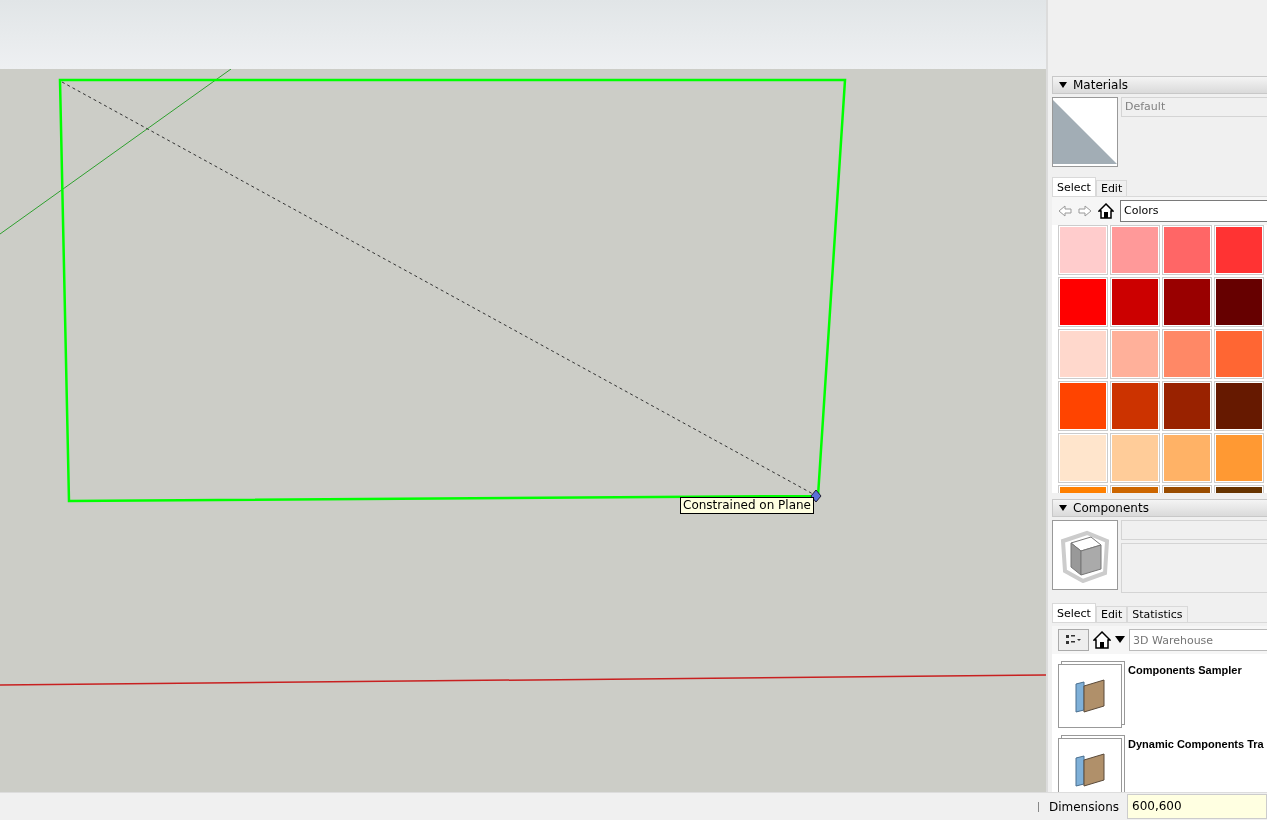 The image size is (1267, 820). Describe the element at coordinates (1120, 640) in the screenshot. I see `dropdown-arrow-icon` at that location.